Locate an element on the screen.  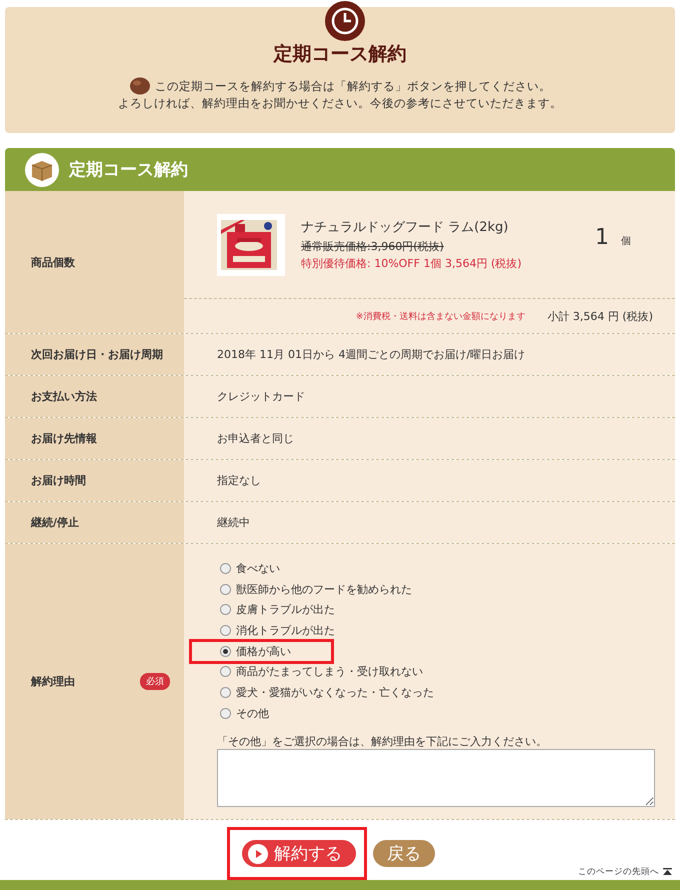
option-label: 食べない is located at coordinates (258, 568).